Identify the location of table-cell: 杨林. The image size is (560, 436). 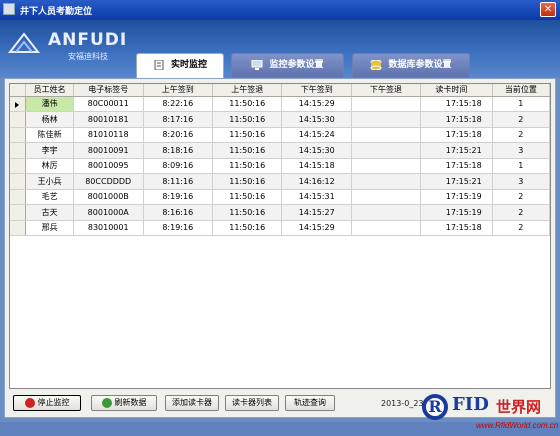
(49, 119).